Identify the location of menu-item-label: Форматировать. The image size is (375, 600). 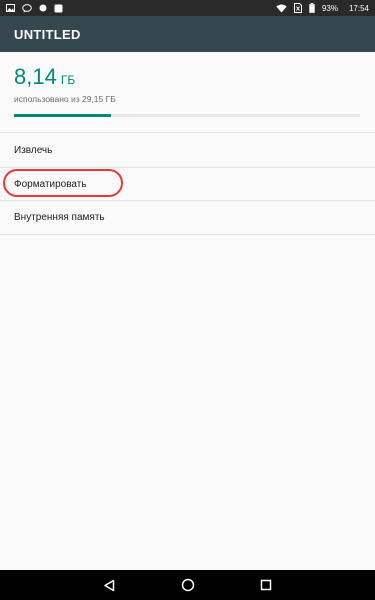
(50, 184).